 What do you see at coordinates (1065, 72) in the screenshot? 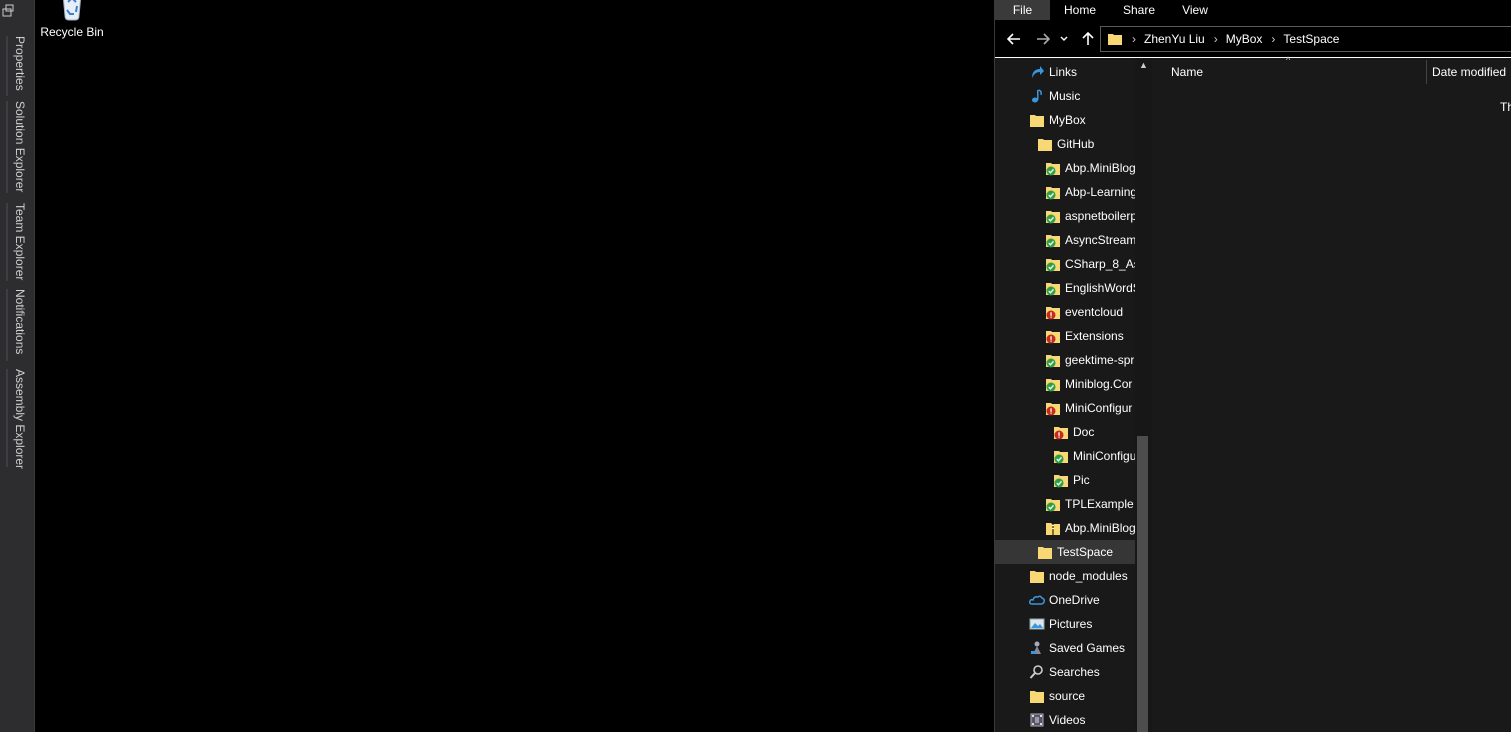
I see `nav-item-links: Links` at bounding box center [1065, 72].